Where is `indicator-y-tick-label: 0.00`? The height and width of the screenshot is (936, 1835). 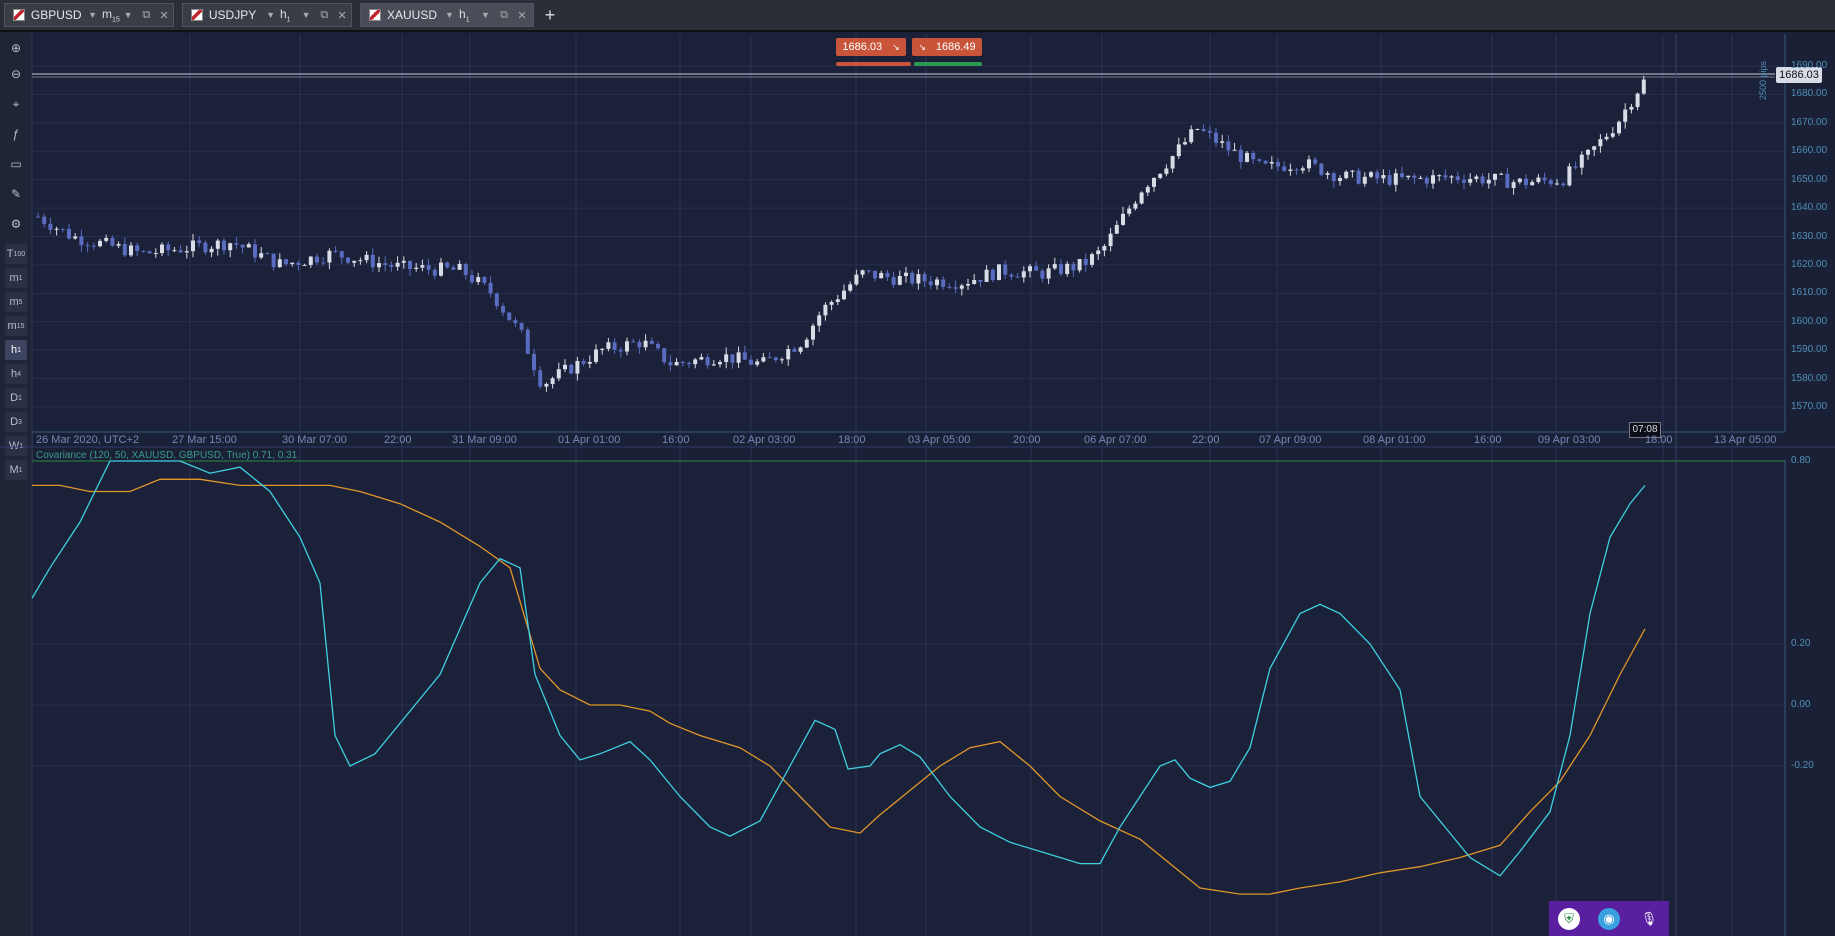 indicator-y-tick-label: 0.00 is located at coordinates (1801, 704).